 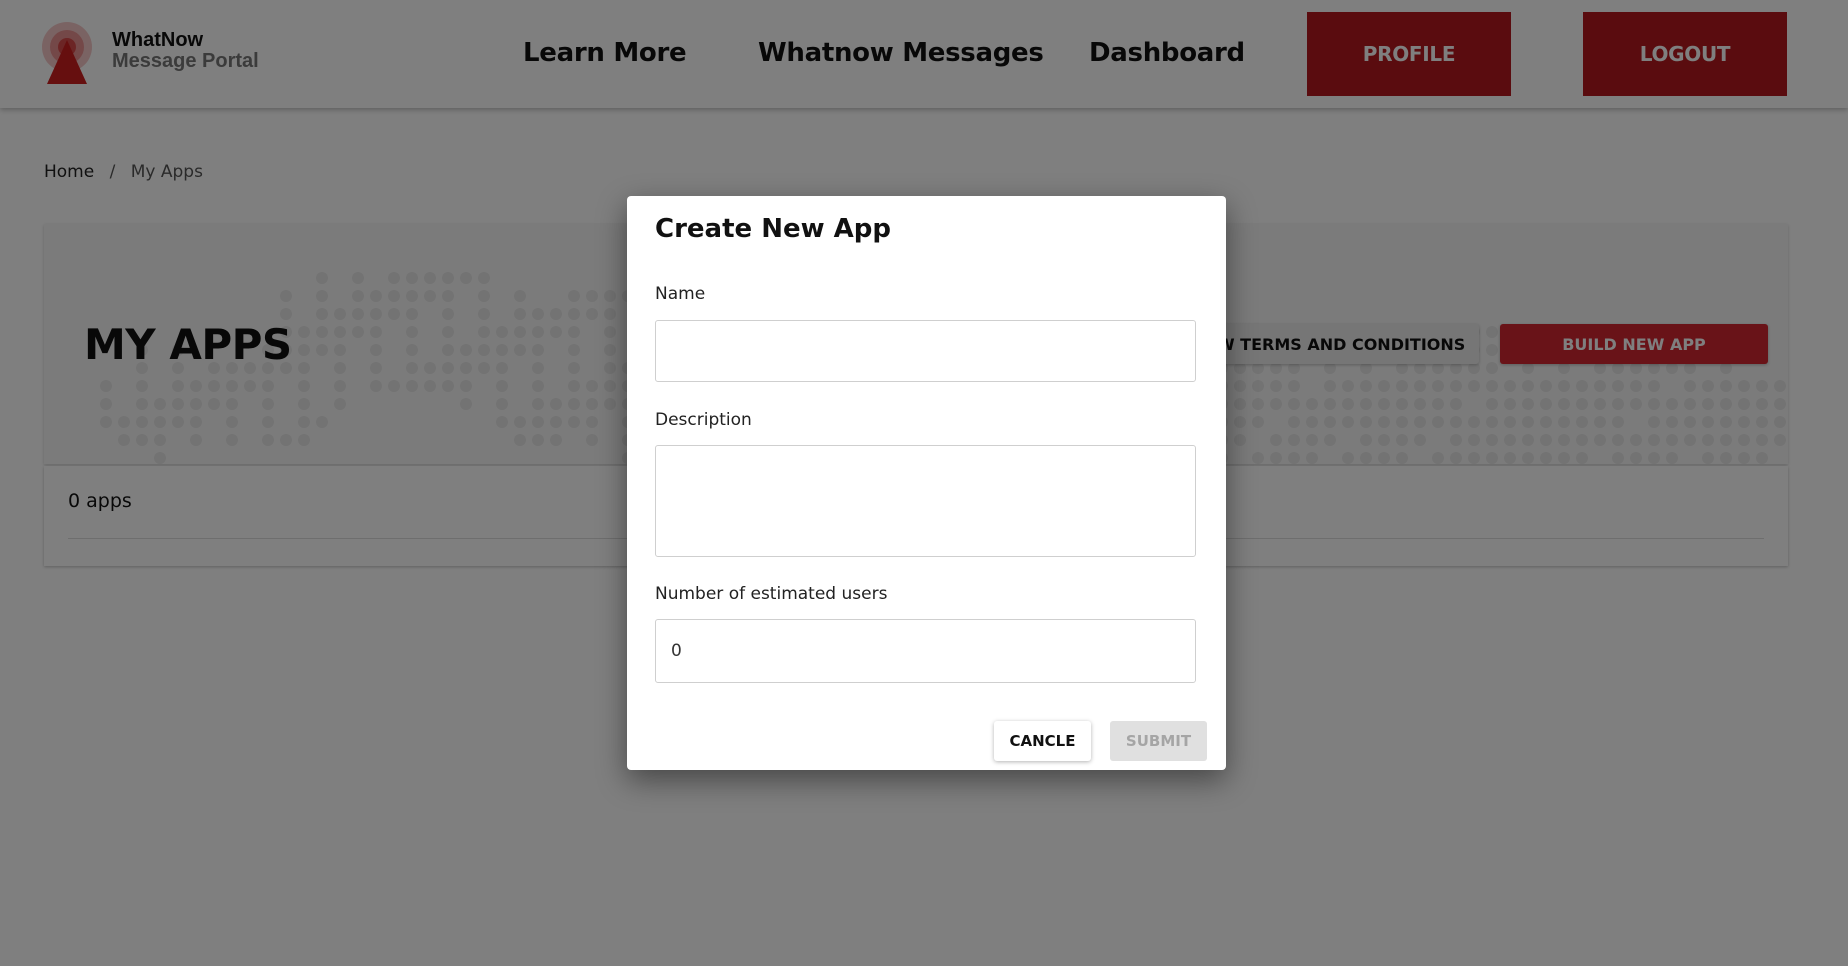 I want to click on dialog-title: Create New App, so click(x=773, y=229).